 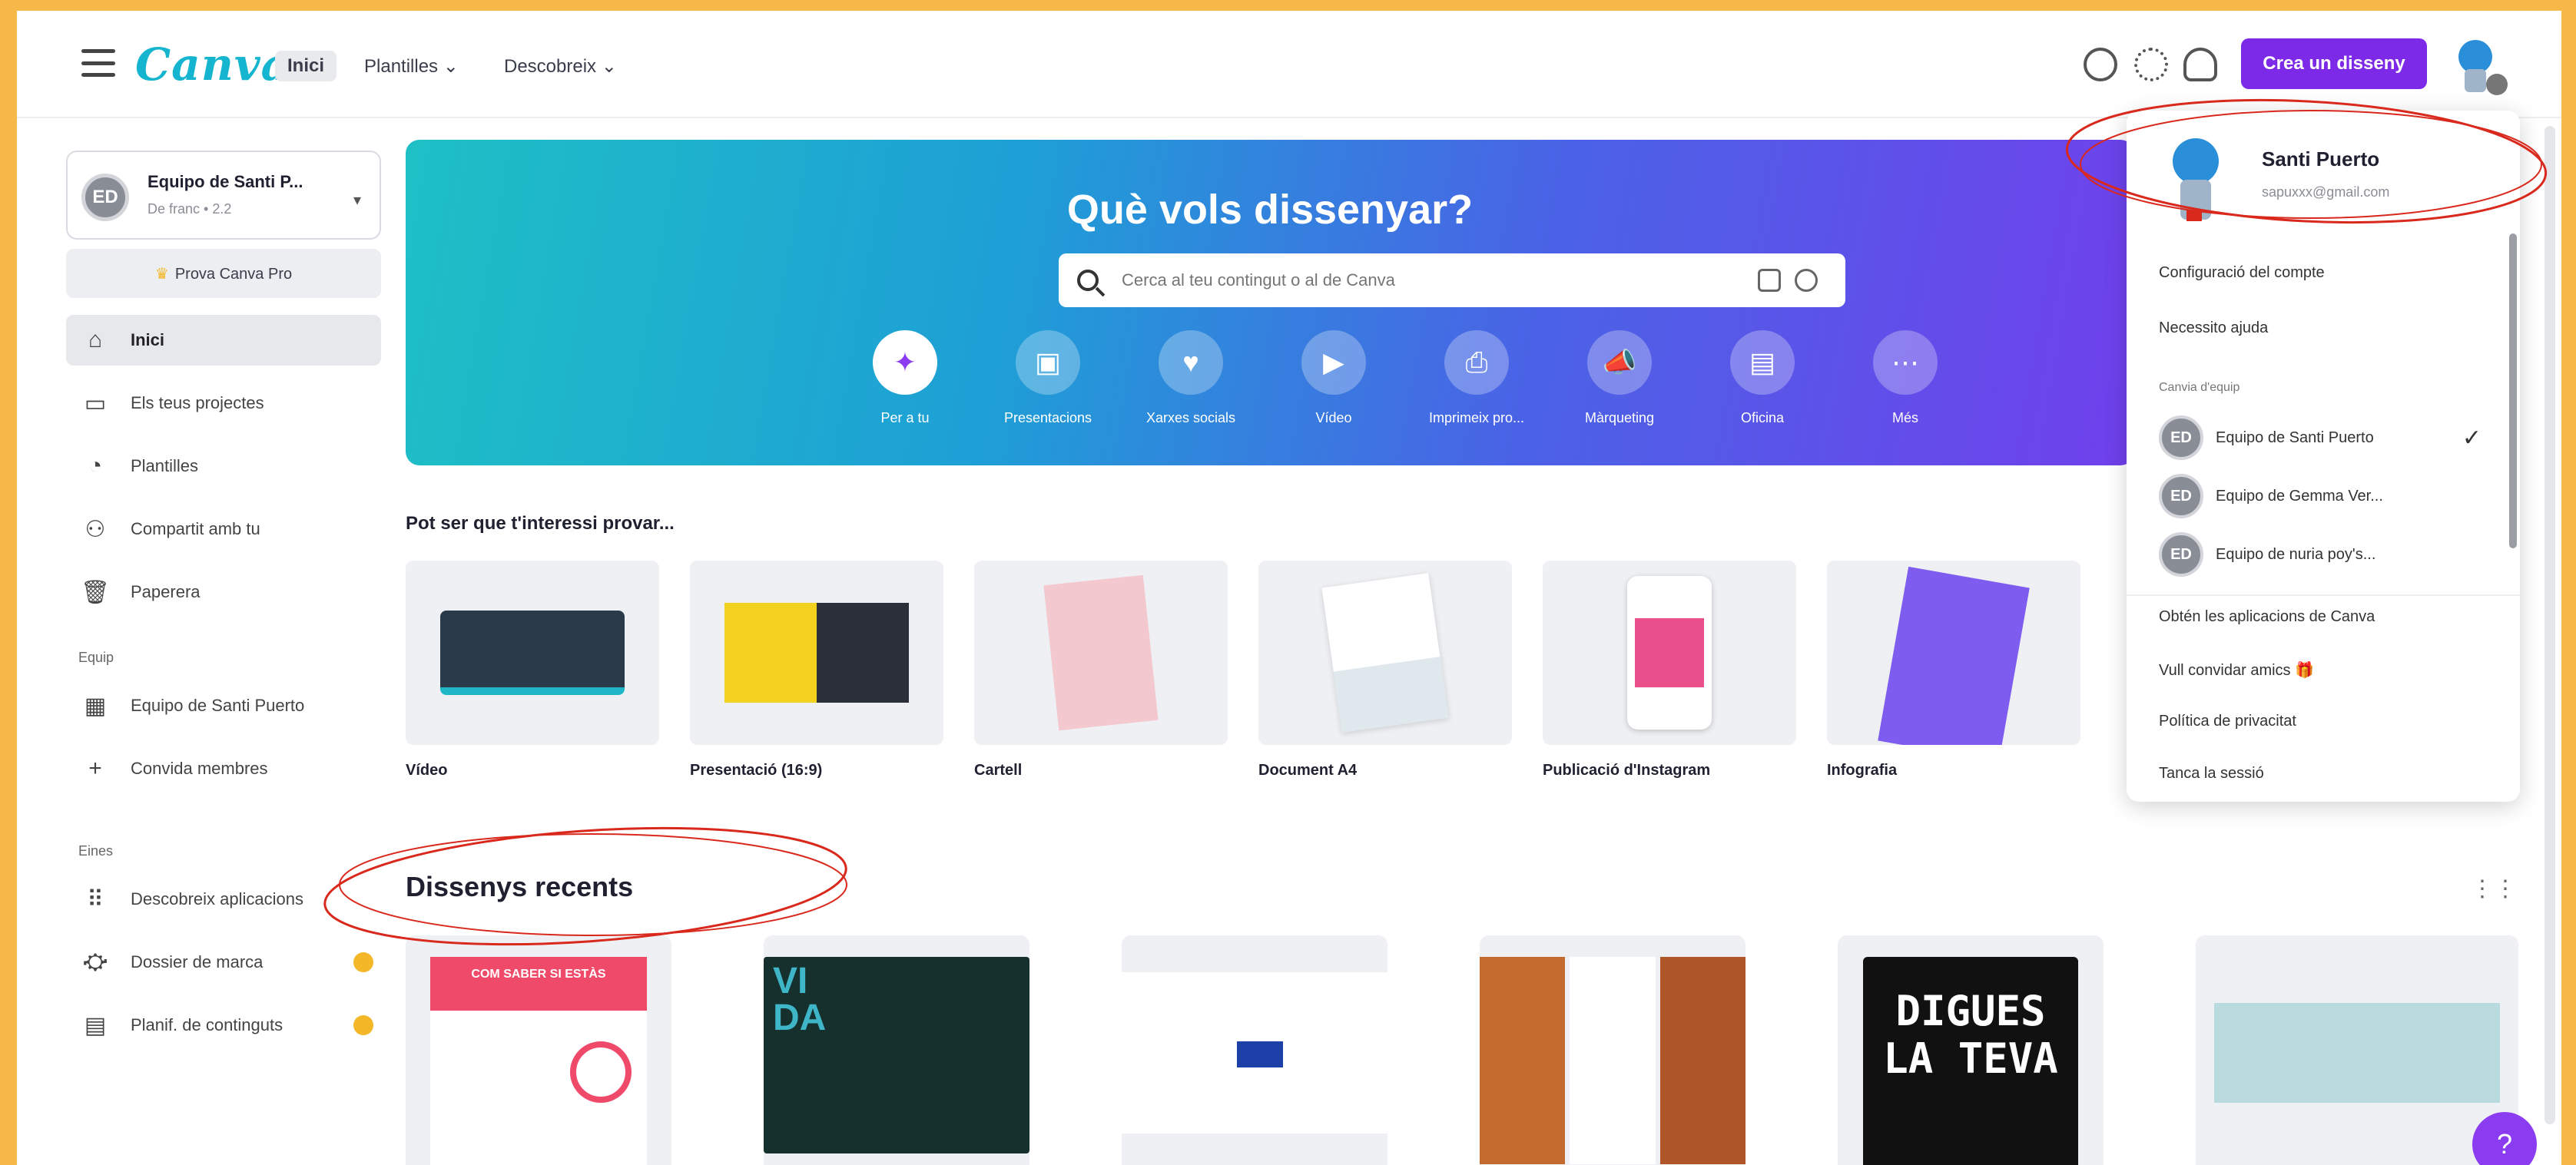 I want to click on sidebar-item-label: Dossier de marca, so click(x=197, y=961).